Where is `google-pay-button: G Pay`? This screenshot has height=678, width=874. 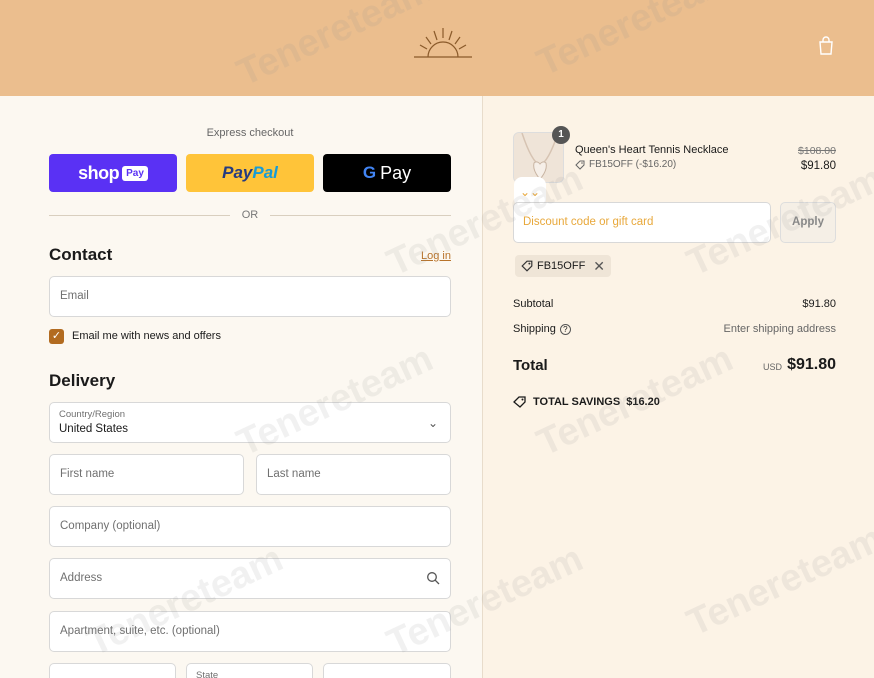
google-pay-button: G Pay is located at coordinates (387, 173).